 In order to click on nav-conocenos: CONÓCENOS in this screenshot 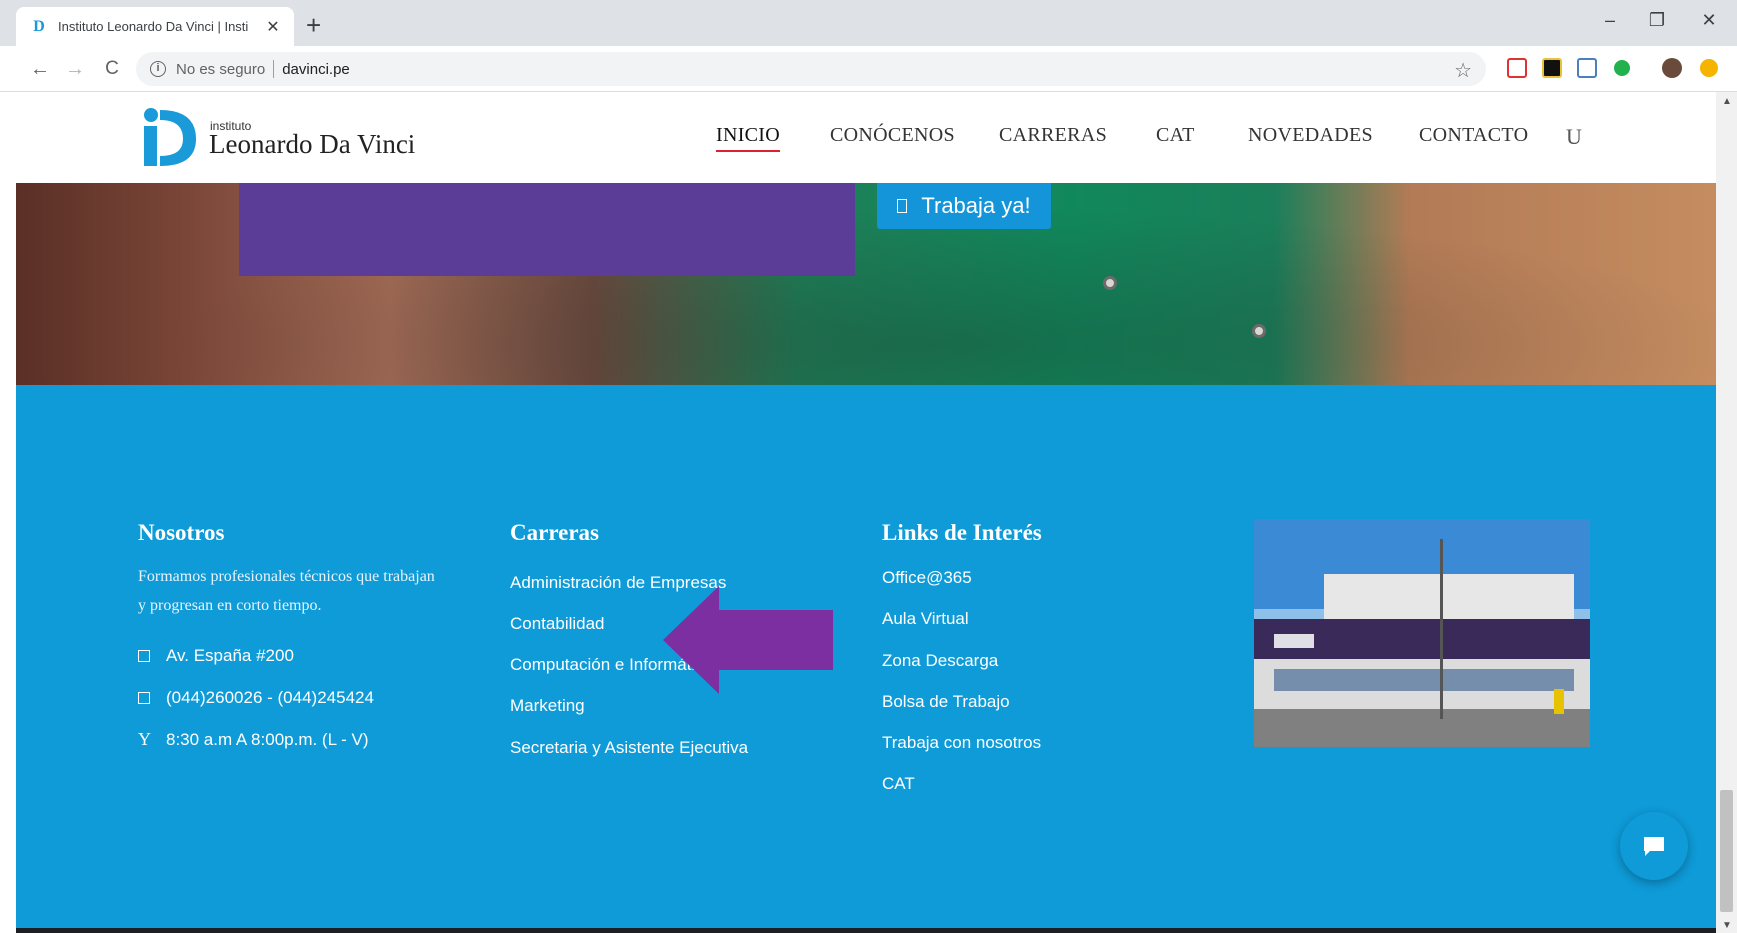, I will do `click(892, 135)`.